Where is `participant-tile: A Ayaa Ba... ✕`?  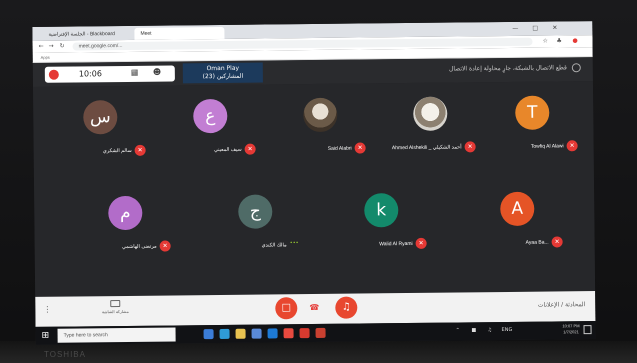
participant-tile: A Ayaa Ba... ✕ is located at coordinates (518, 227).